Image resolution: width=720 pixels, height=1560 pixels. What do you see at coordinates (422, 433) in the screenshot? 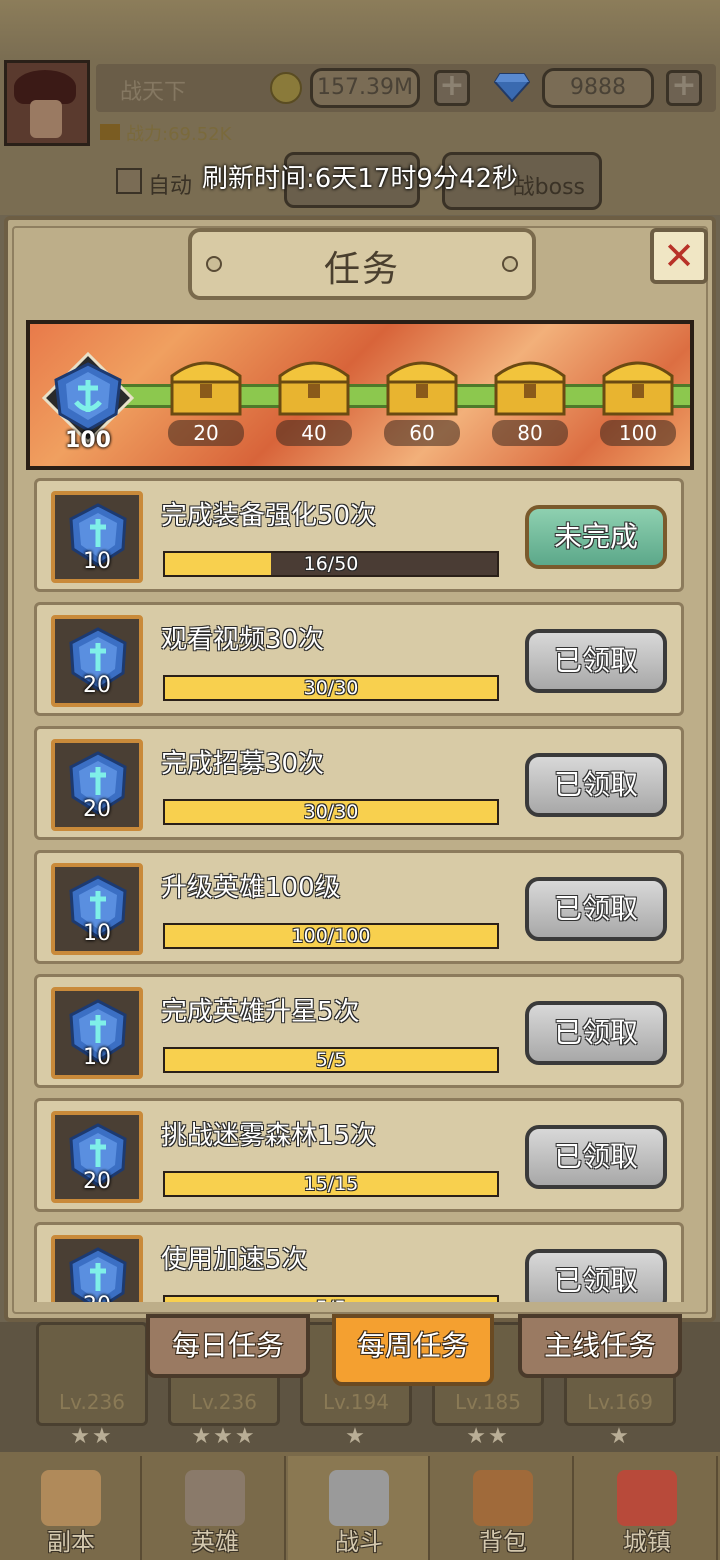
I see `chest-milestone-label: 60` at bounding box center [422, 433].